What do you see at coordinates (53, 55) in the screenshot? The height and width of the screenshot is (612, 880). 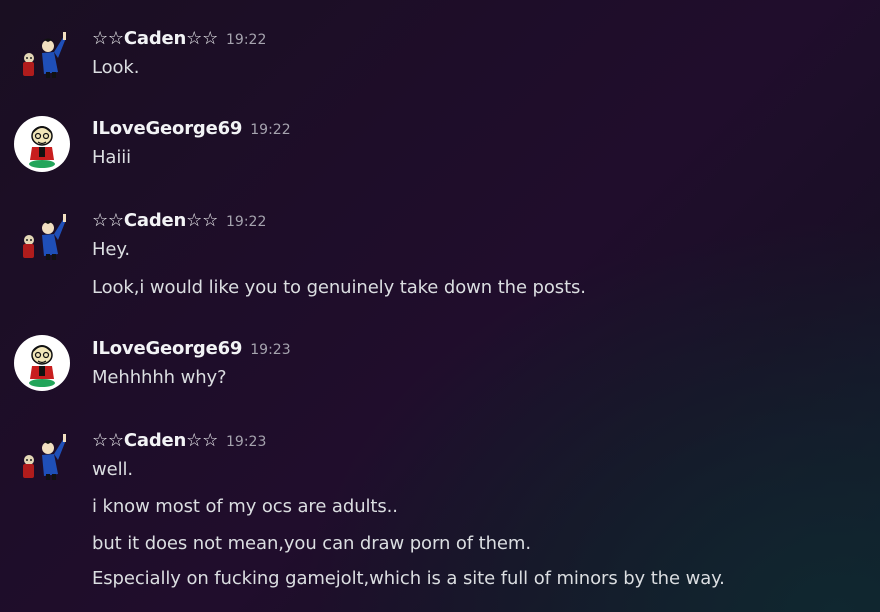 I see `caden-figure-right` at bounding box center [53, 55].